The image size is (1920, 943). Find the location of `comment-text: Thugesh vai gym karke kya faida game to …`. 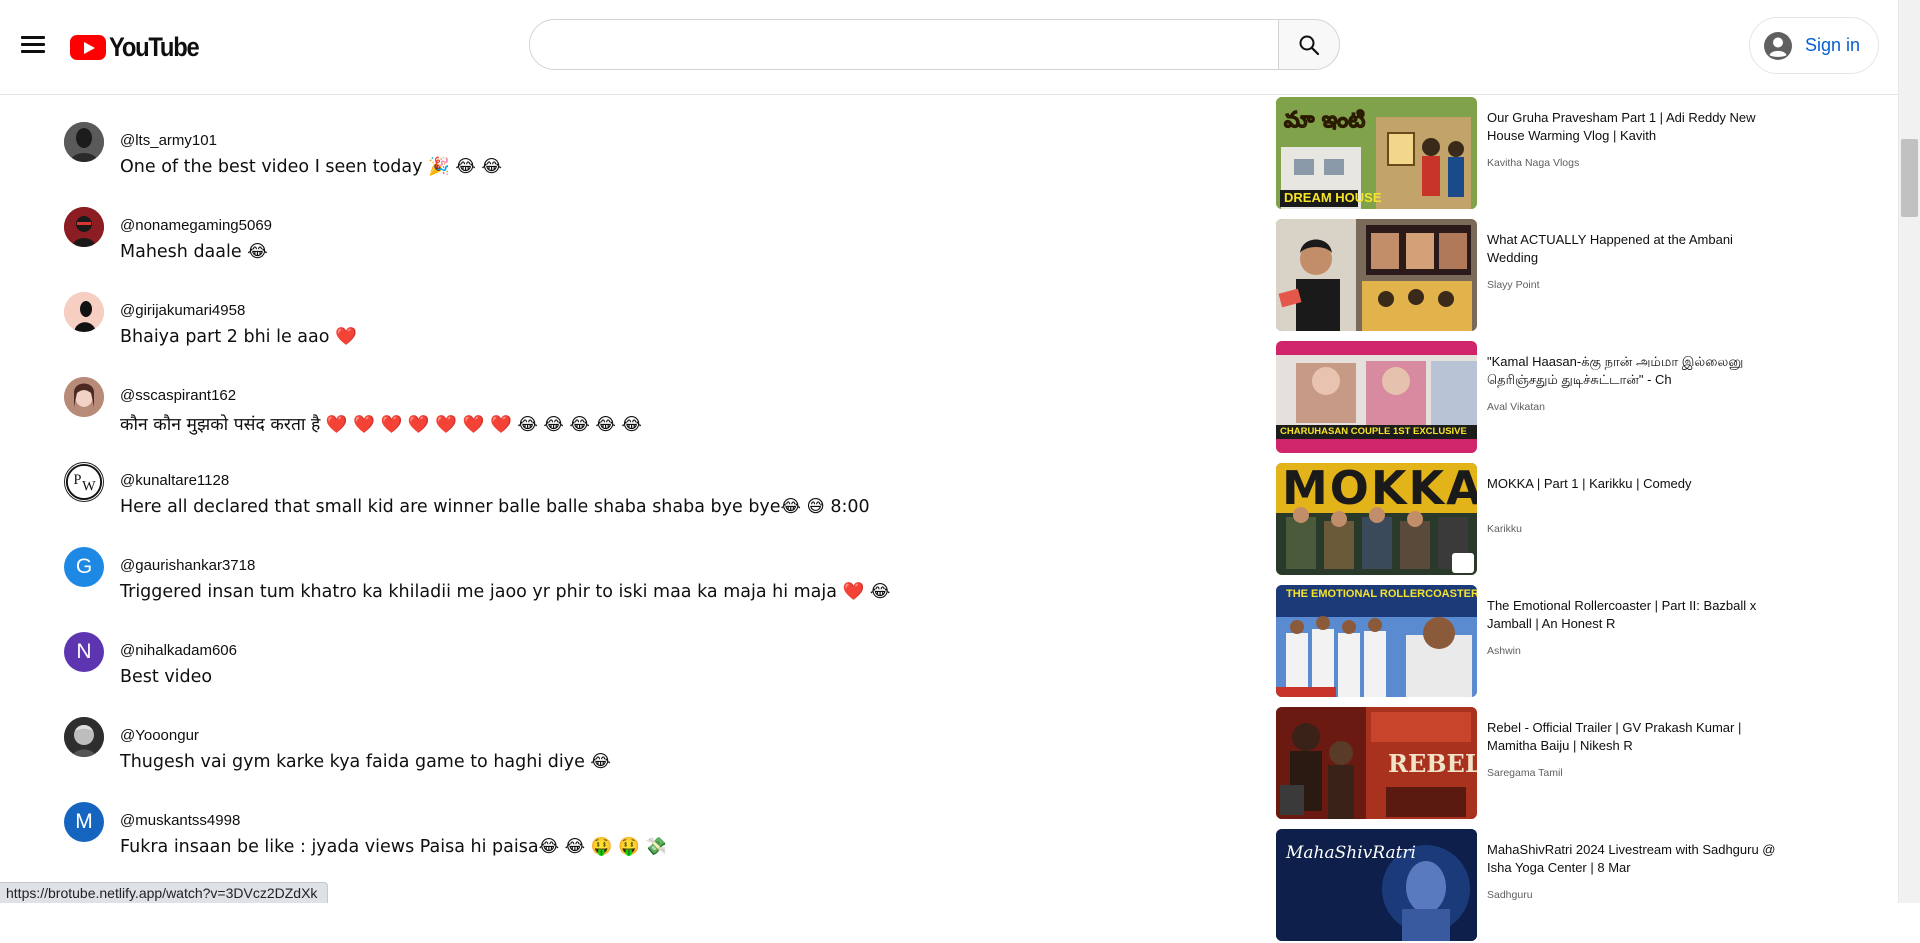

comment-text: Thugesh vai gym karke kya faida game to … is located at coordinates (365, 762).